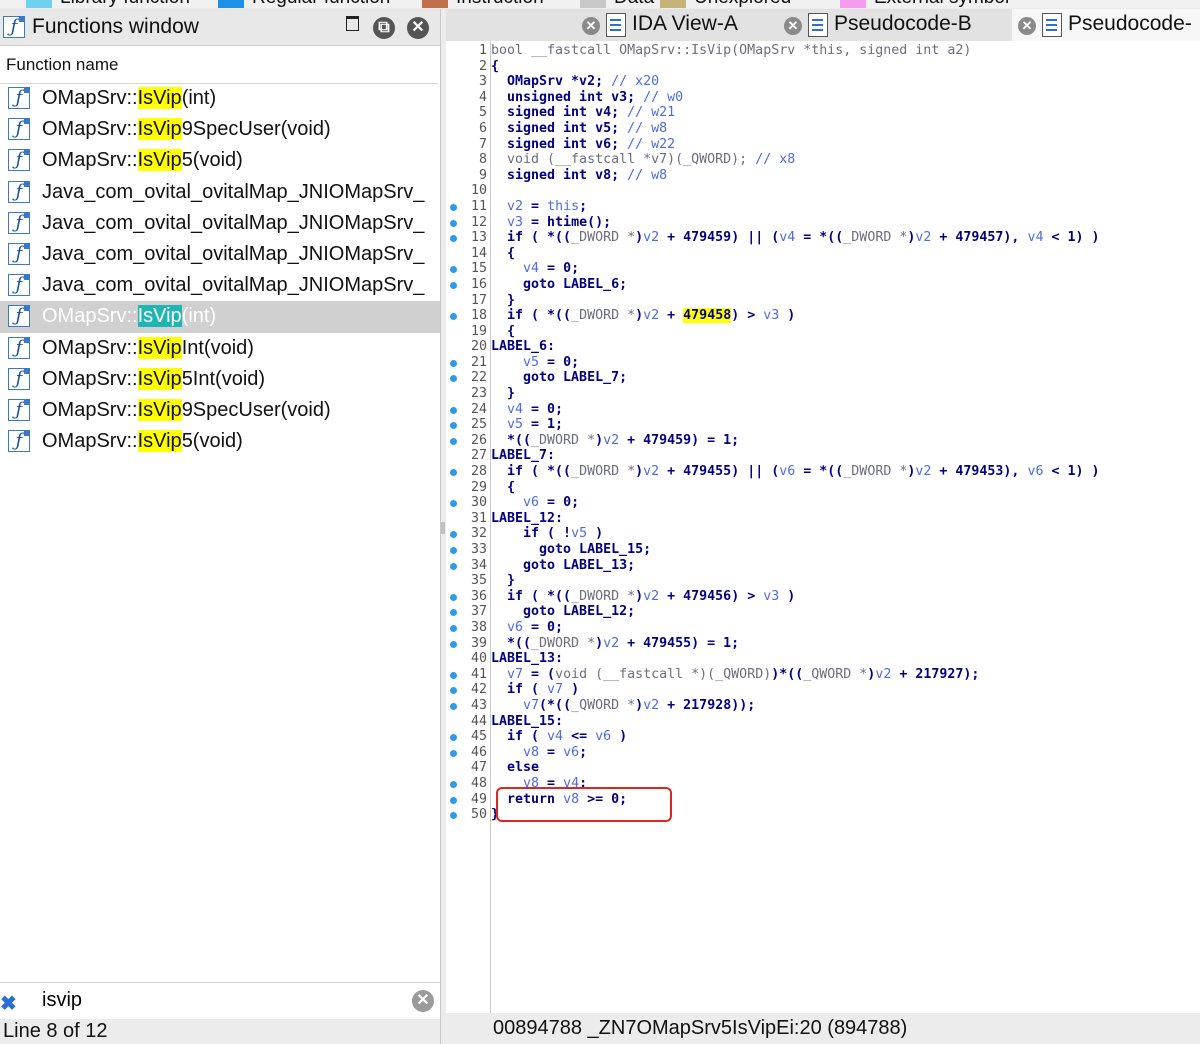 Image resolution: width=1200 pixels, height=1044 pixels. What do you see at coordinates (825, 207) in the screenshot?
I see `code-line: 11 v2 = this;` at bounding box center [825, 207].